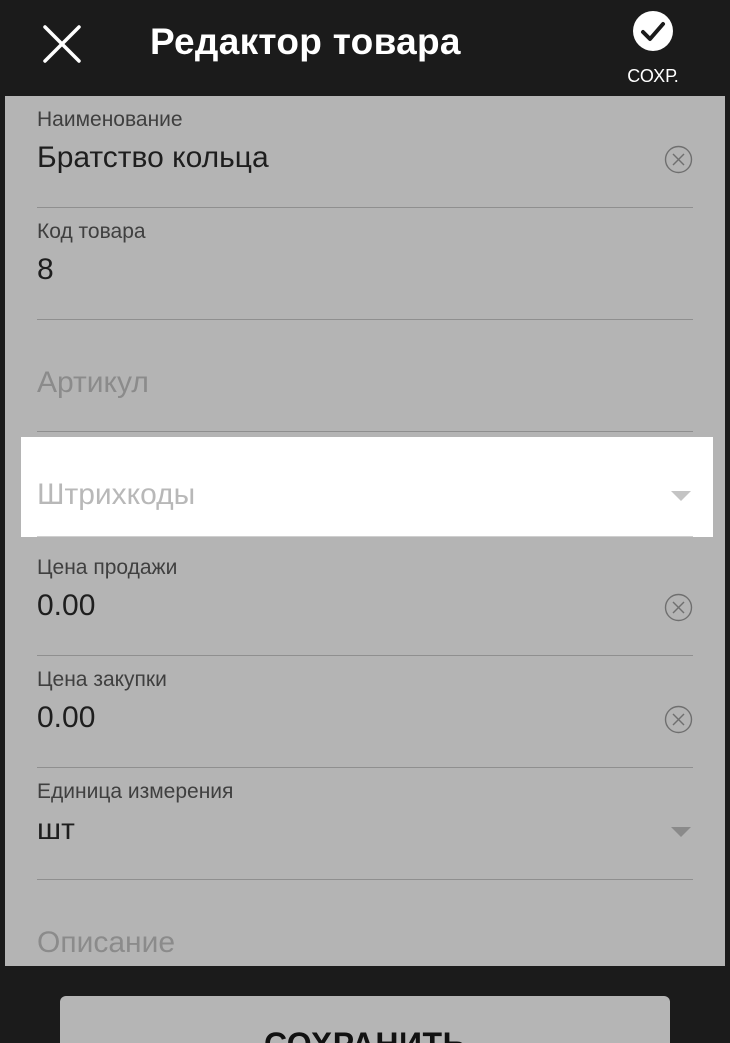 This screenshot has width=730, height=1043. Describe the element at coordinates (365, 431) in the screenshot. I see `article-underline` at that location.